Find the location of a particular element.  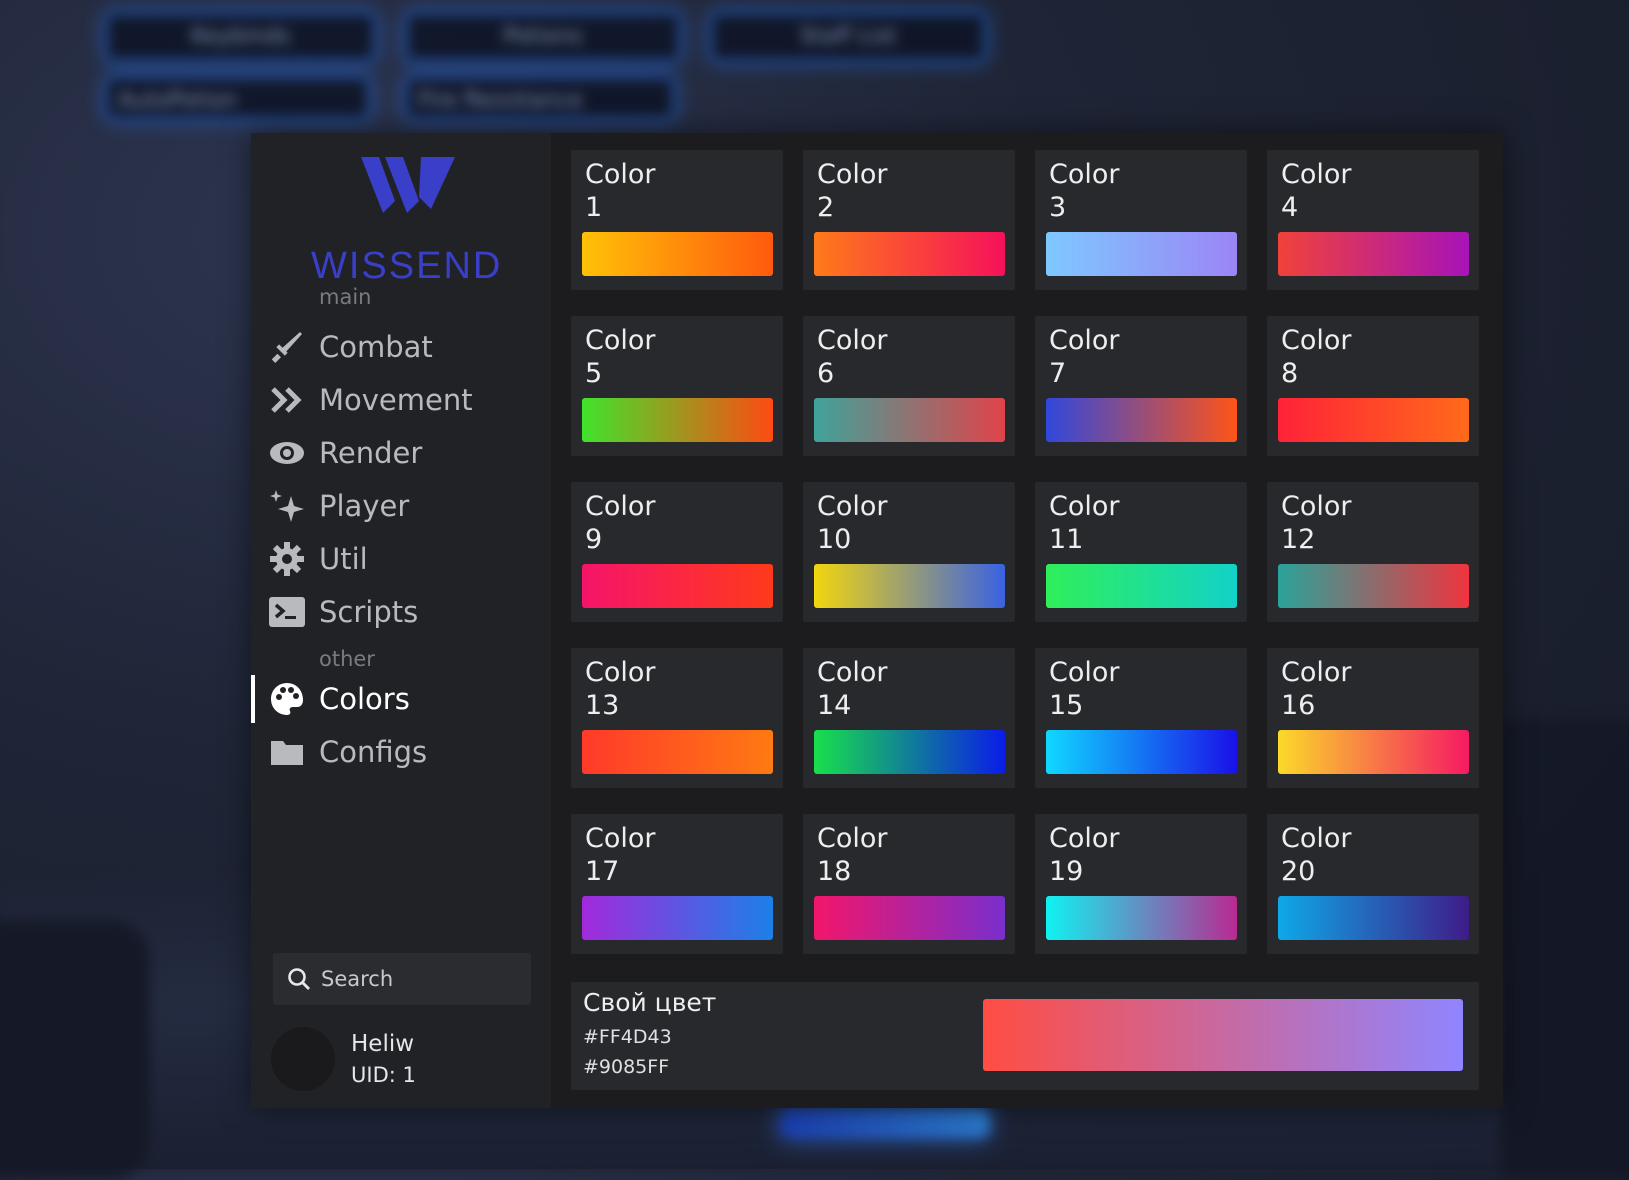

color-card-number: 18 is located at coordinates (834, 871).